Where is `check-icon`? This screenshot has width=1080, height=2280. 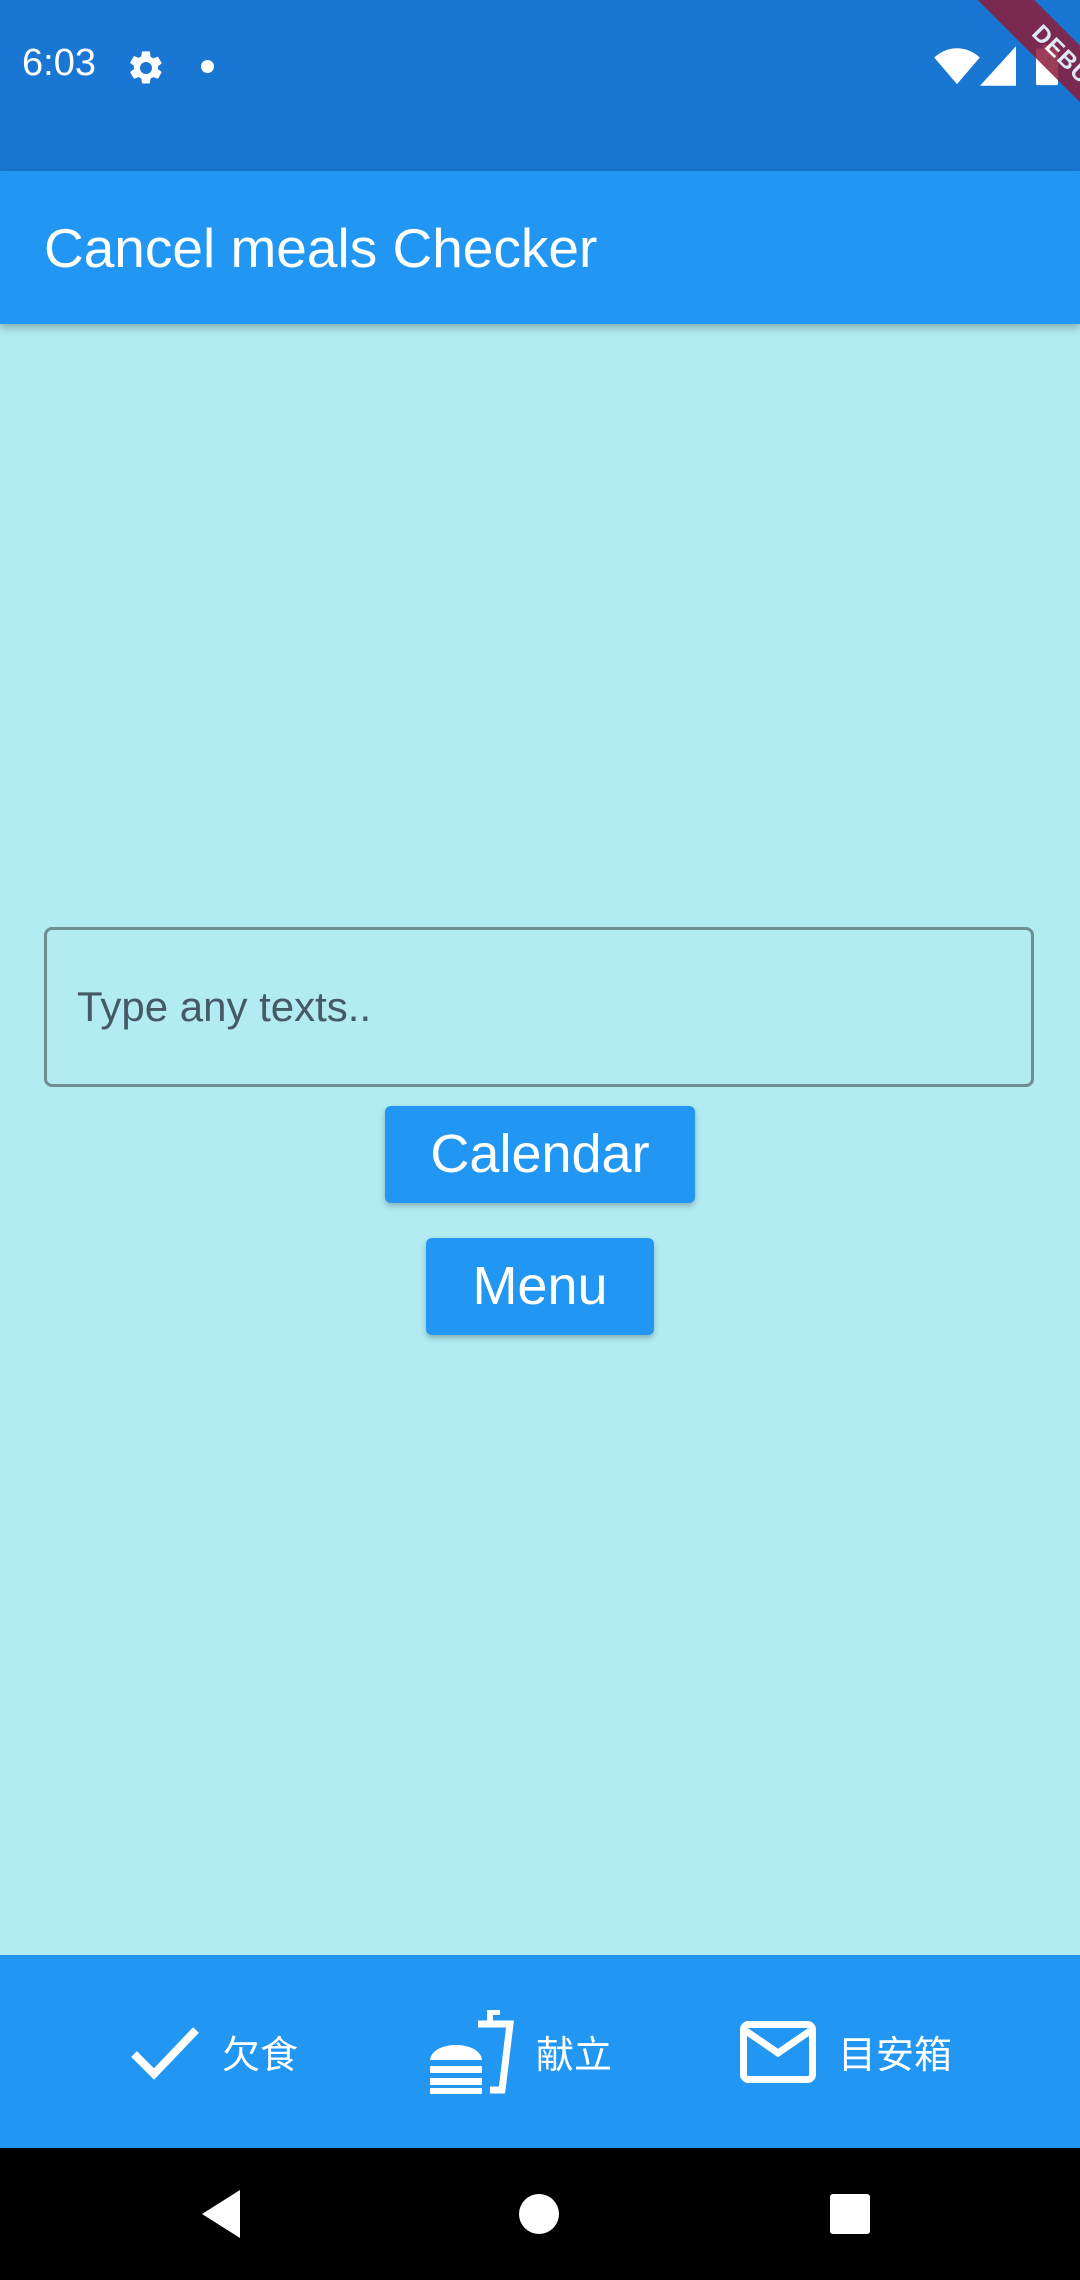 check-icon is located at coordinates (165, 2053).